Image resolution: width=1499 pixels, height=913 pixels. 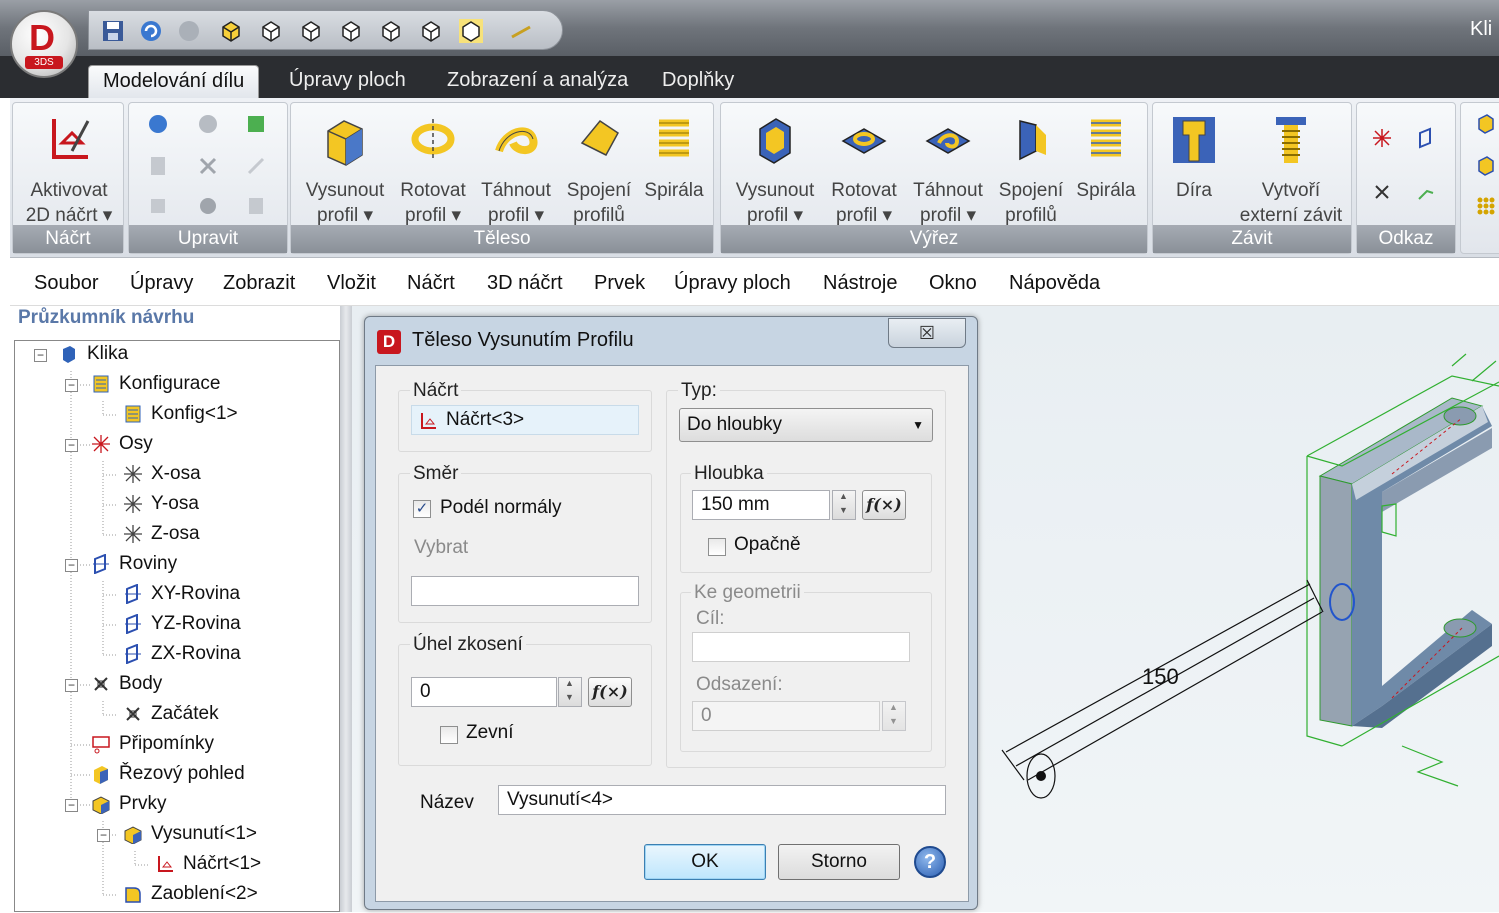 What do you see at coordinates (69, 170) in the screenshot?
I see `activate-2d-sketch-button: Aktivovat 2D náčrt ▾` at bounding box center [69, 170].